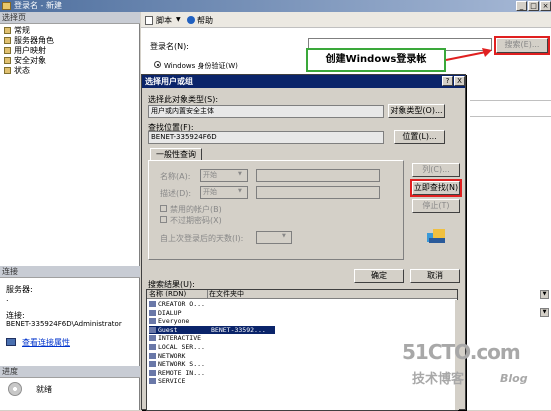 The image size is (551, 411). Describe the element at coordinates (196, 209) in the screenshot. I see `disabled-accounts-label: 禁用的帐户(B)` at that location.